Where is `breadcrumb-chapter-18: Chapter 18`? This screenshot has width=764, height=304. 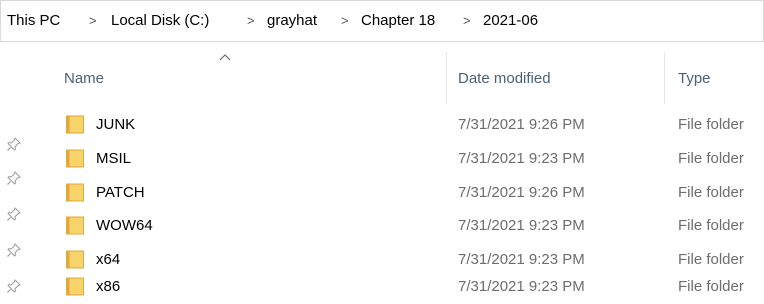
breadcrumb-chapter-18: Chapter 18 is located at coordinates (398, 21).